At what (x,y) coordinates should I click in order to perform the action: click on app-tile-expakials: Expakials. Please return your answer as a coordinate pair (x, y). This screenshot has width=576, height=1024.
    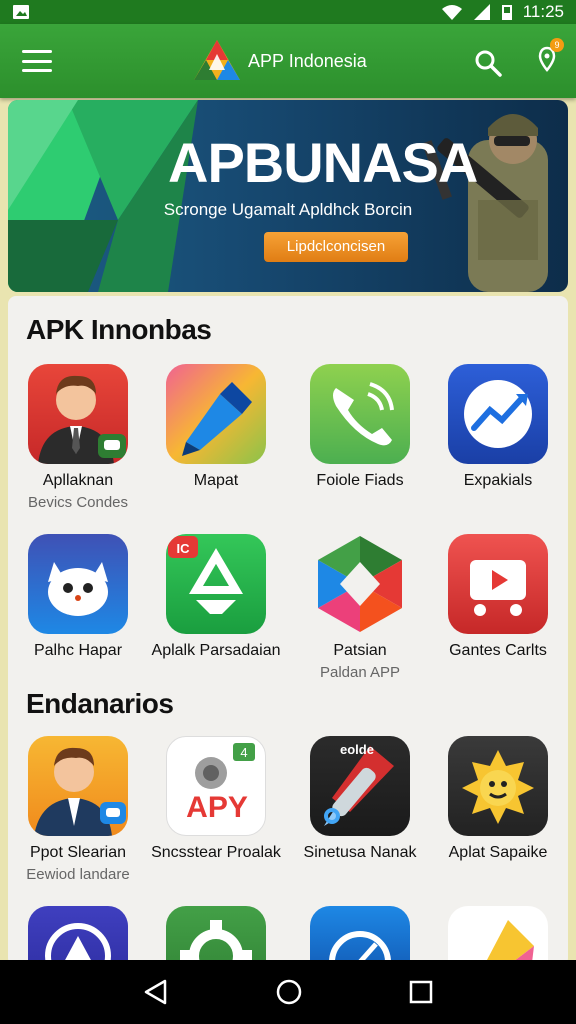
    Looking at the image, I should click on (498, 427).